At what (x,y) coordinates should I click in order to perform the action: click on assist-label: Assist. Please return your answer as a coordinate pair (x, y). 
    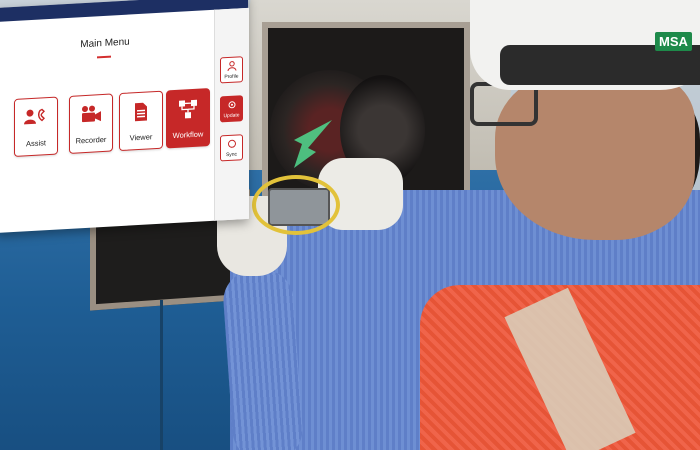
    Looking at the image, I should click on (35, 143).